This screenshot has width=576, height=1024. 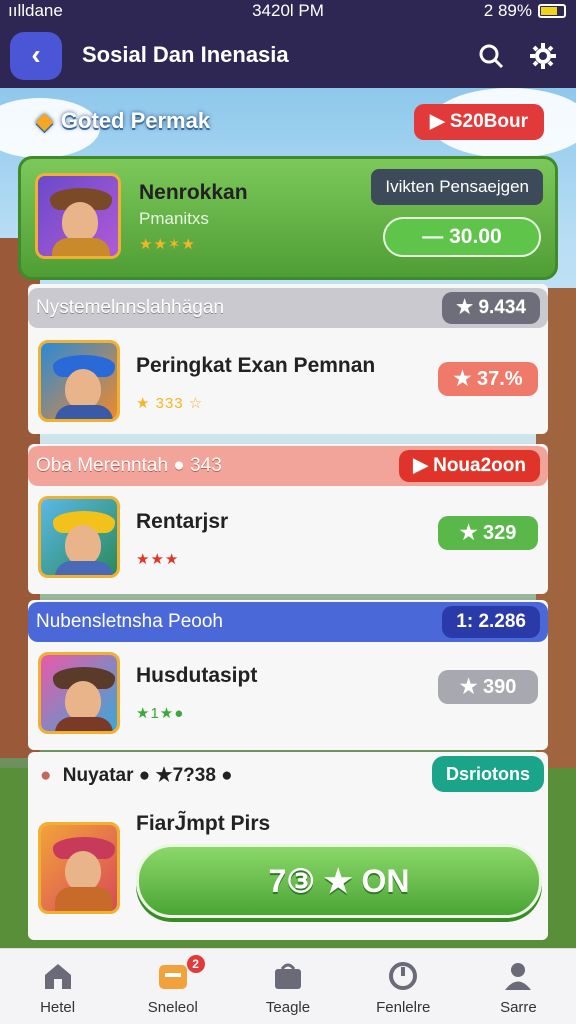 What do you see at coordinates (469, 466) in the screenshot?
I see `group-action-pill: ▶ Noua2oon` at bounding box center [469, 466].